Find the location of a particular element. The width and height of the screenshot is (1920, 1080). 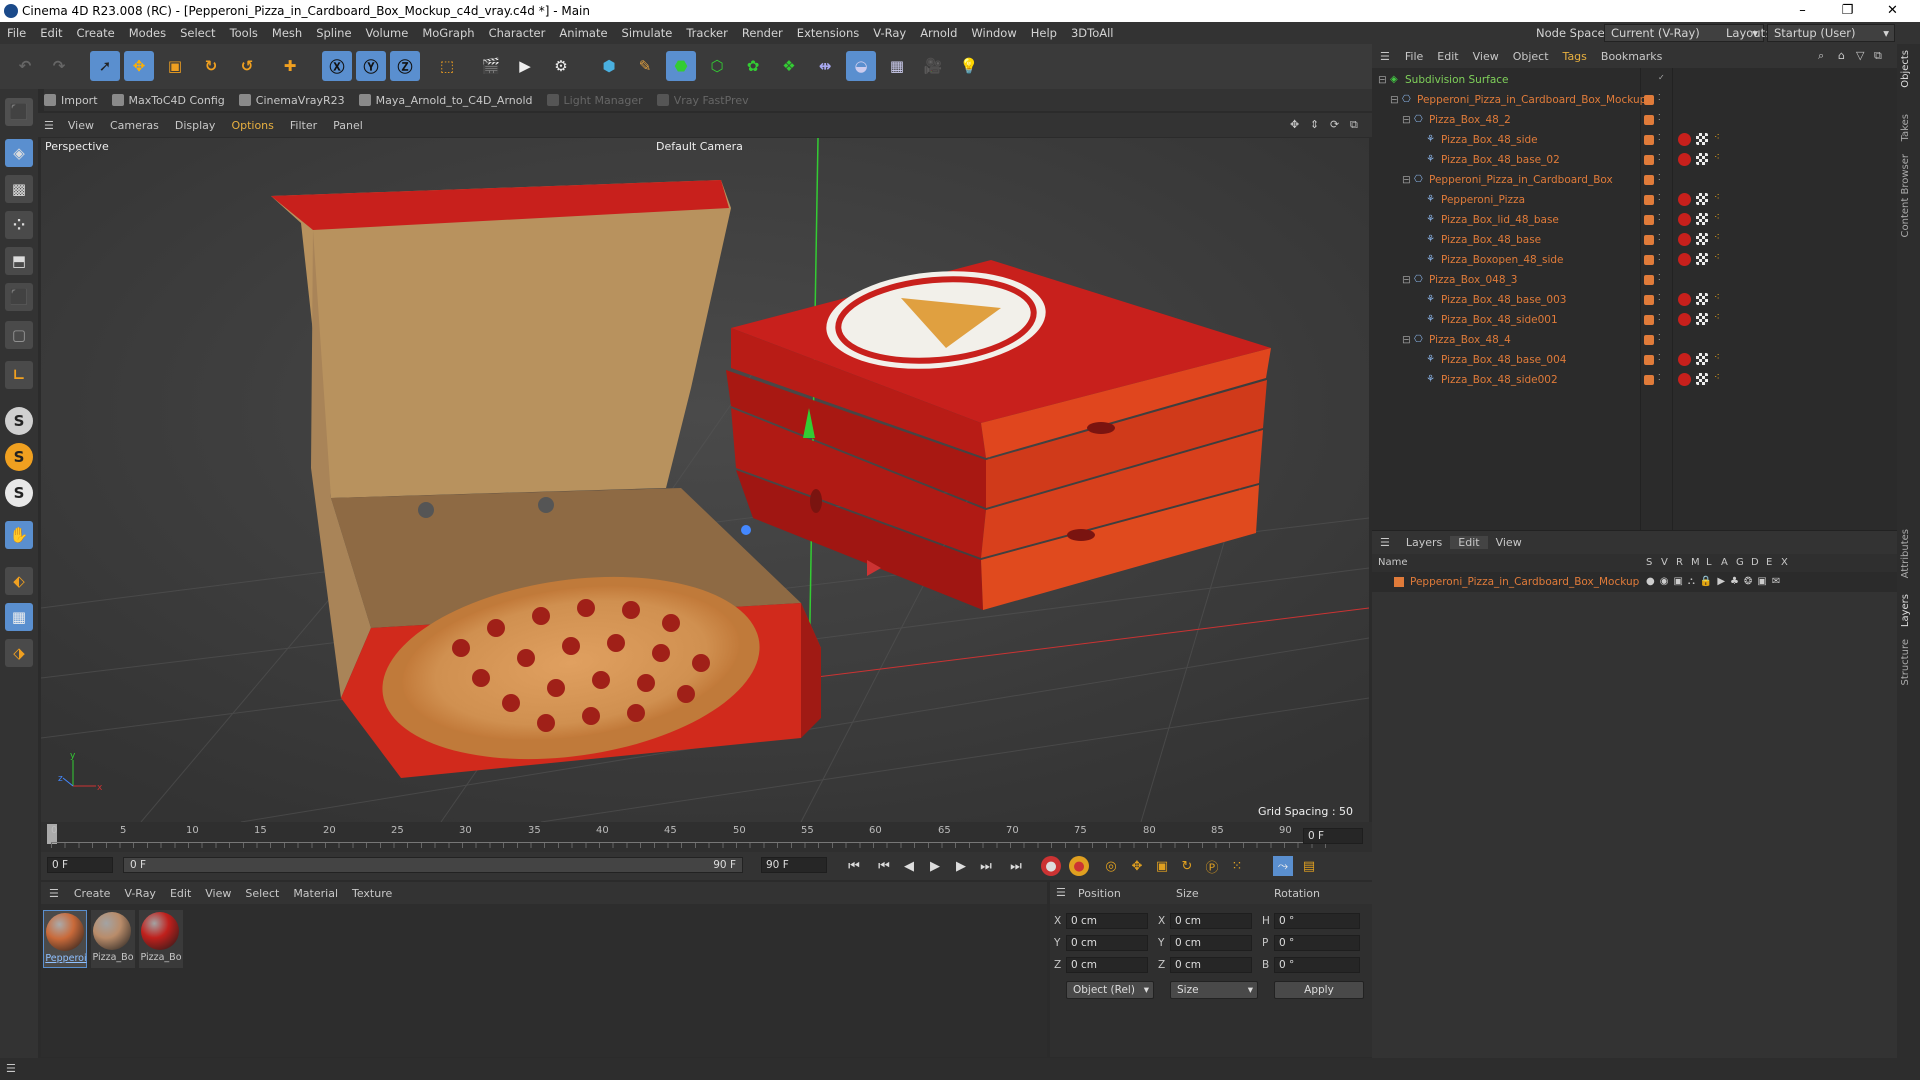

snap-icon: S is located at coordinates (19, 421).